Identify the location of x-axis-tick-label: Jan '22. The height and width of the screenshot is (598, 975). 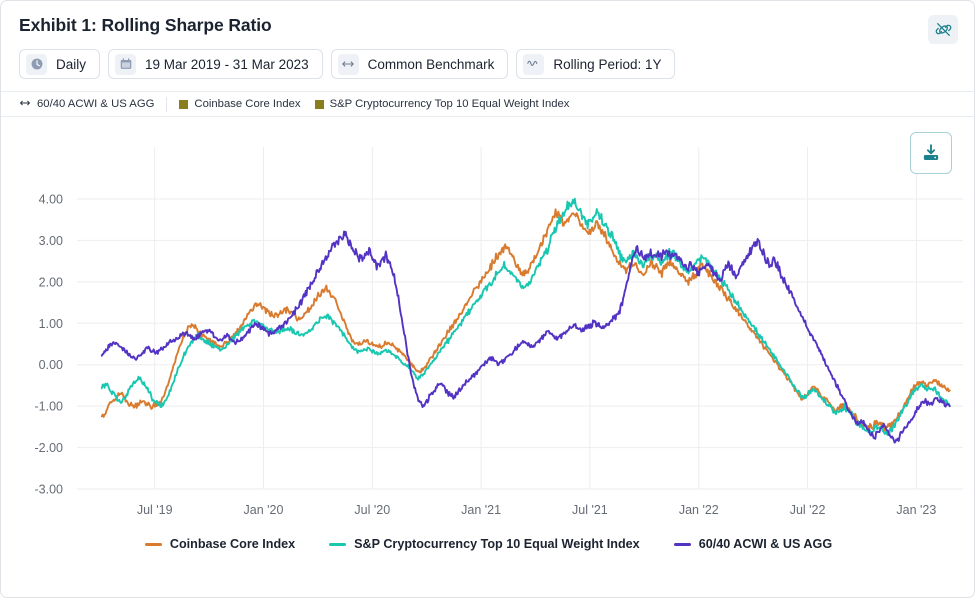
(699, 510).